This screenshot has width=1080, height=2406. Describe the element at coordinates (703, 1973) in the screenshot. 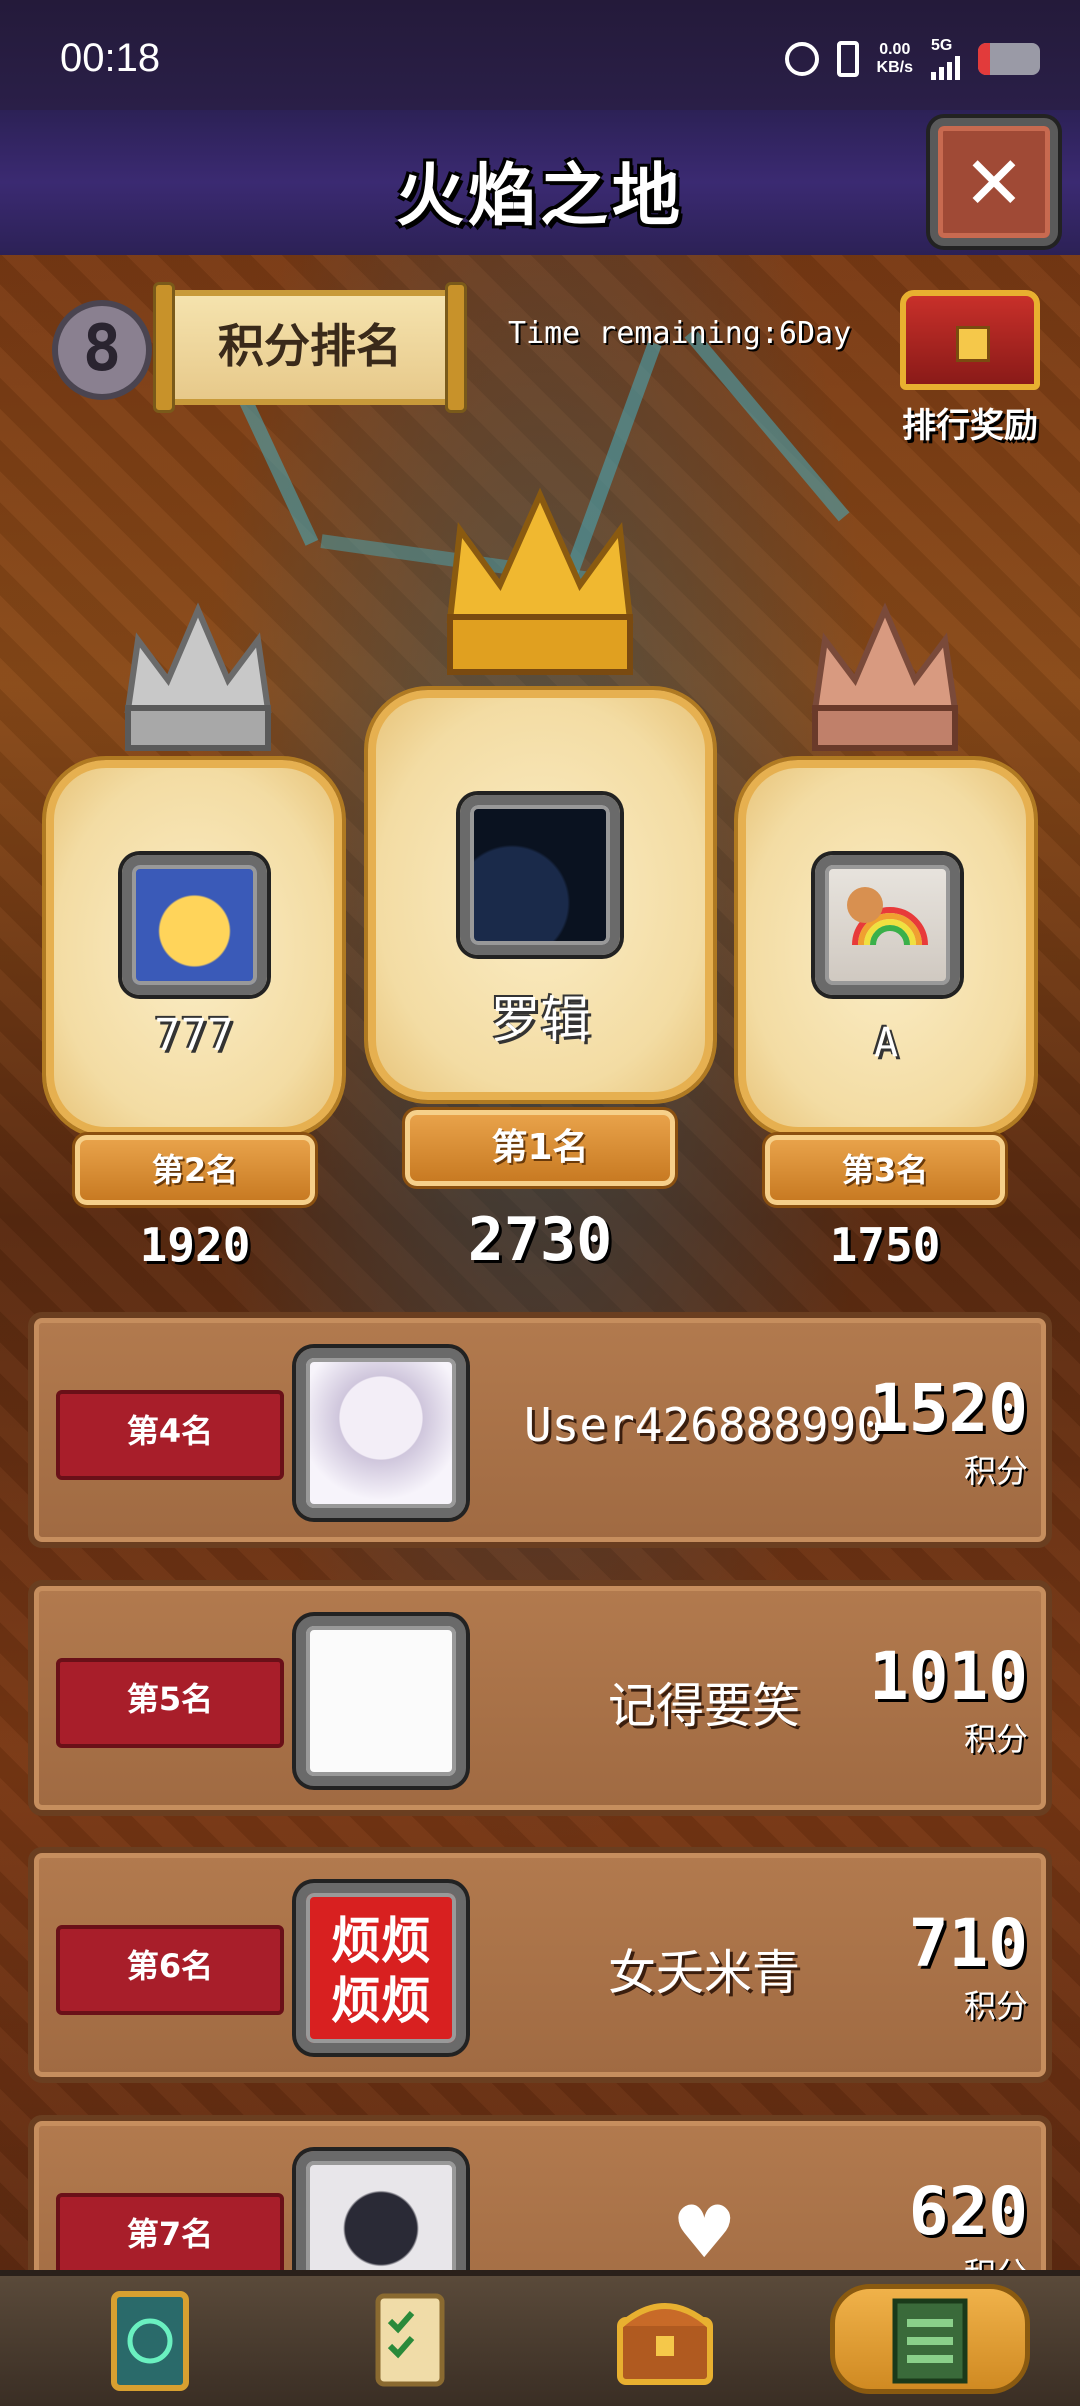

I see `user-name: 女夭米青` at that location.